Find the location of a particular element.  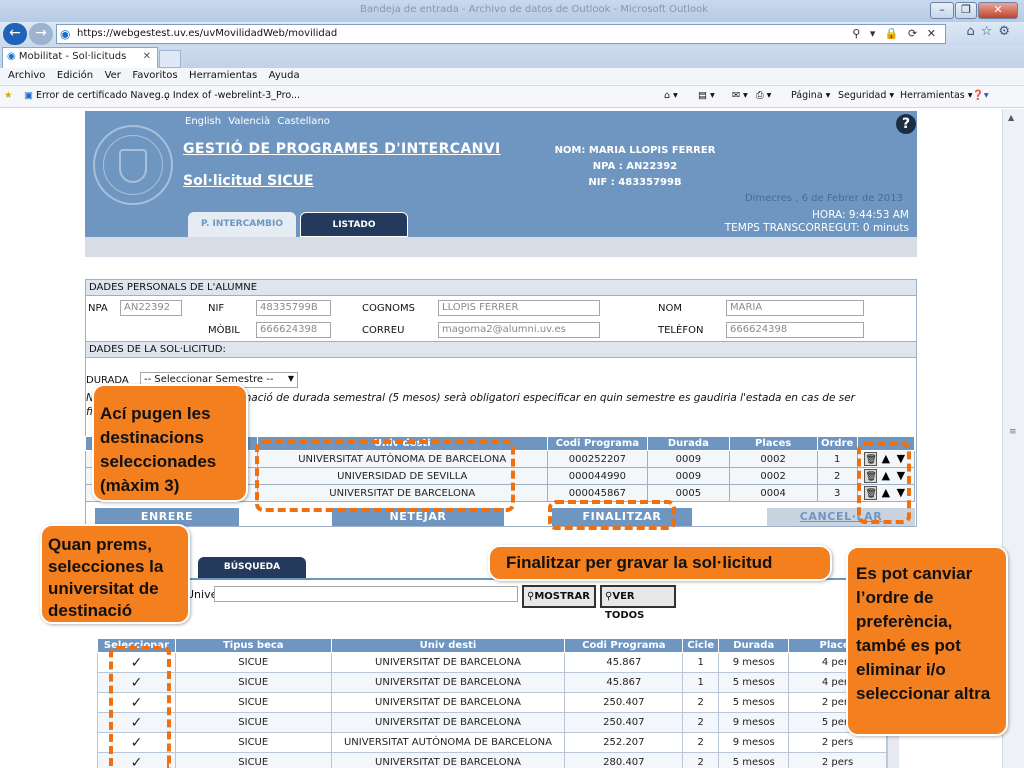

address-tools-icons: ⚲ ▾ 🔒 ⟳ ✕ is located at coordinates (895, 33).